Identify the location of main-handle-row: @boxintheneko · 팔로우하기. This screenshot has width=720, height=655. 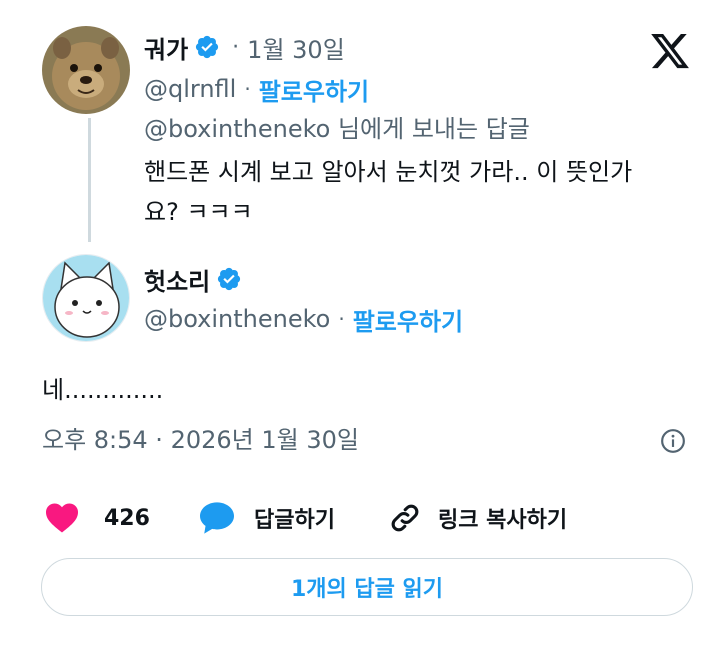
(303, 319).